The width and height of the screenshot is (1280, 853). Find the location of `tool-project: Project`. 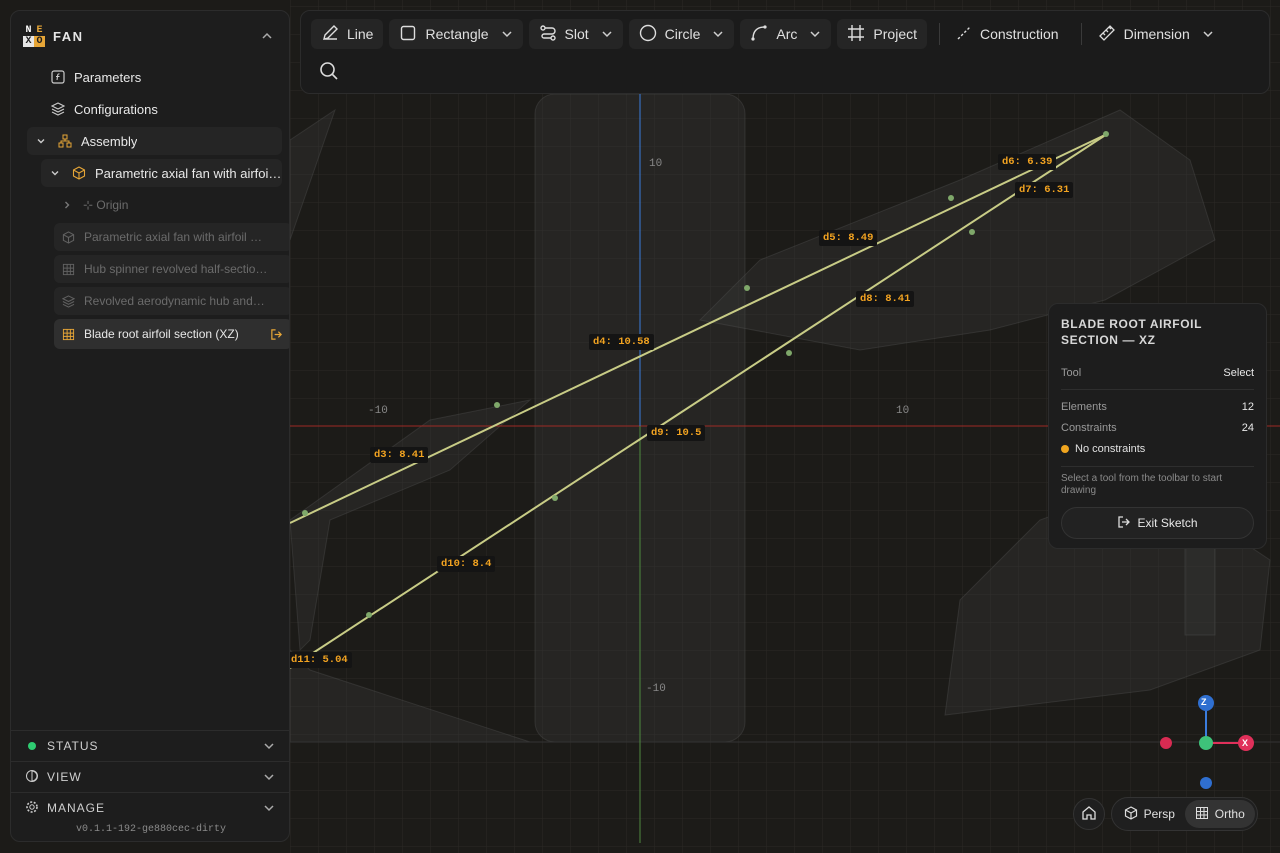

tool-project: Project is located at coordinates (882, 34).